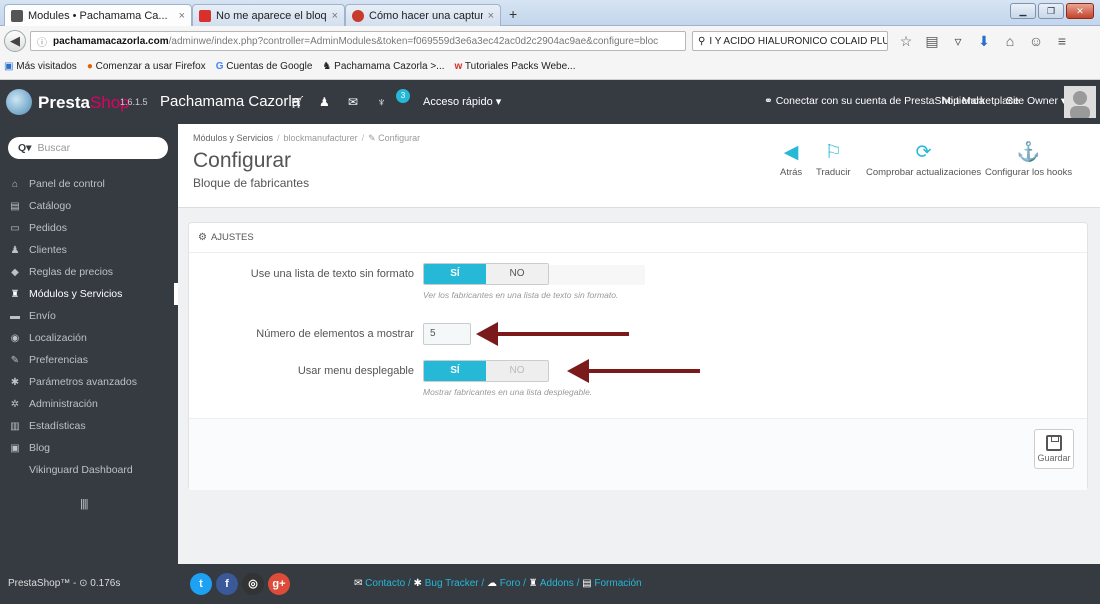 The image size is (1100, 604). What do you see at coordinates (81, 470) in the screenshot?
I see `sidebar-item-label: Vikinguard Dashboard` at bounding box center [81, 470].